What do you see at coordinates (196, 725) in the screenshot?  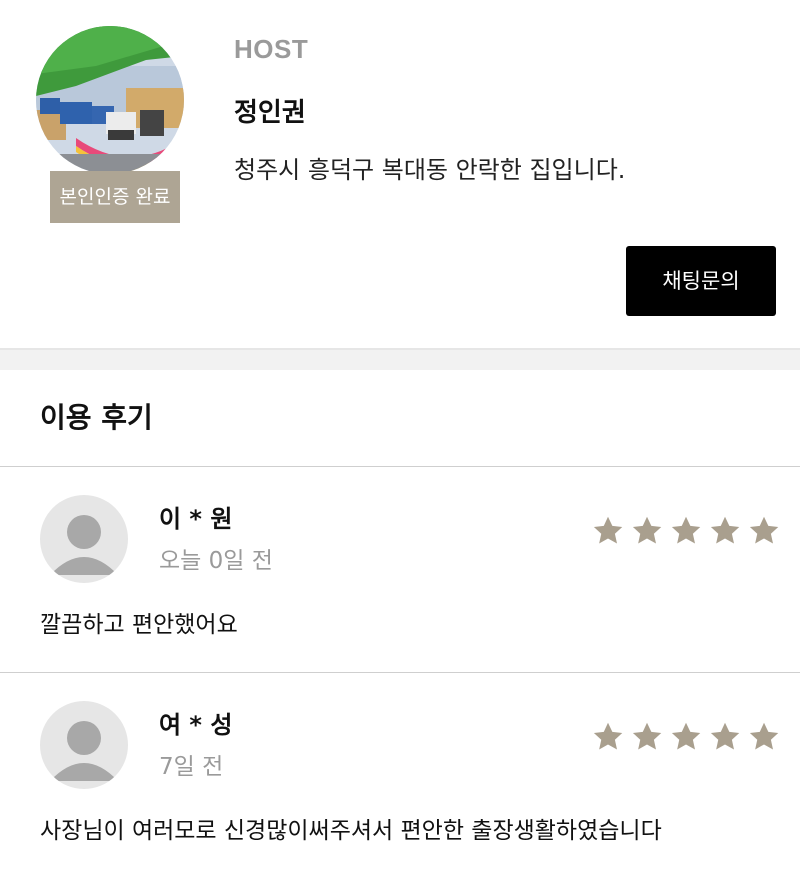 I see `reviewer-name: 여 * 성` at bounding box center [196, 725].